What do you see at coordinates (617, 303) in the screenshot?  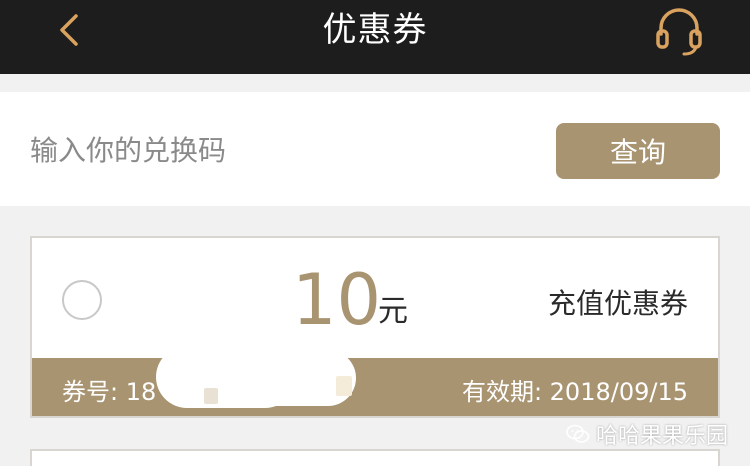 I see `coupon-type: 充值优惠券` at bounding box center [617, 303].